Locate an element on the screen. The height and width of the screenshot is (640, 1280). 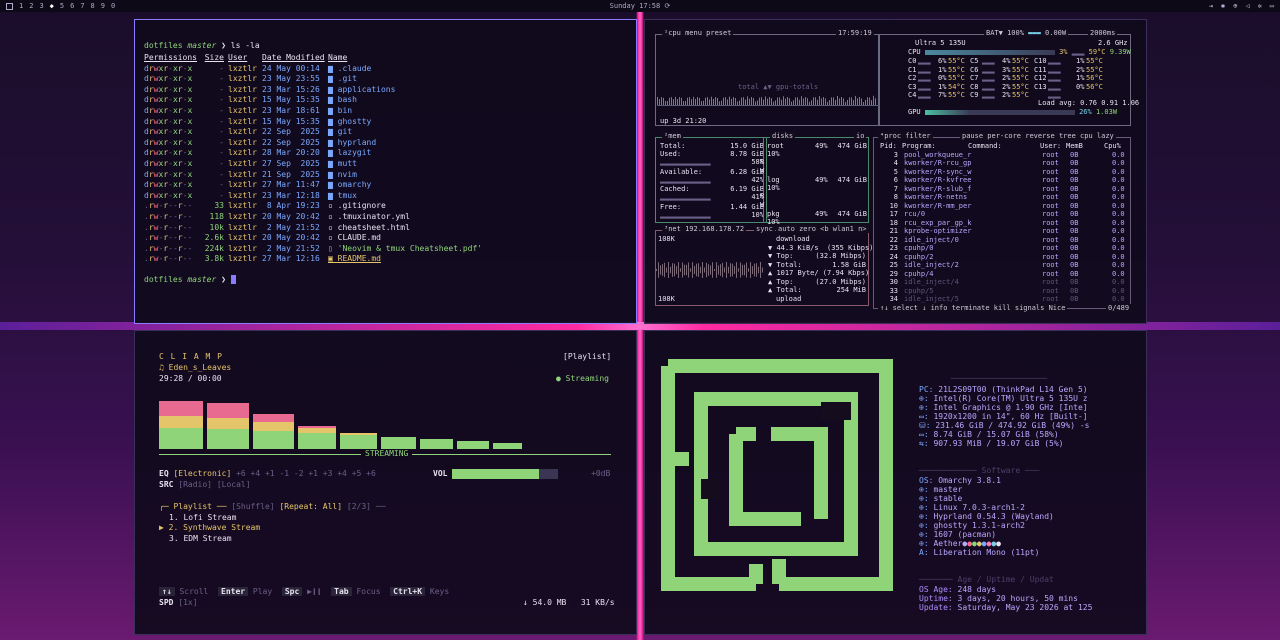
workspace-2: 2 is located at coordinates (31, 6).